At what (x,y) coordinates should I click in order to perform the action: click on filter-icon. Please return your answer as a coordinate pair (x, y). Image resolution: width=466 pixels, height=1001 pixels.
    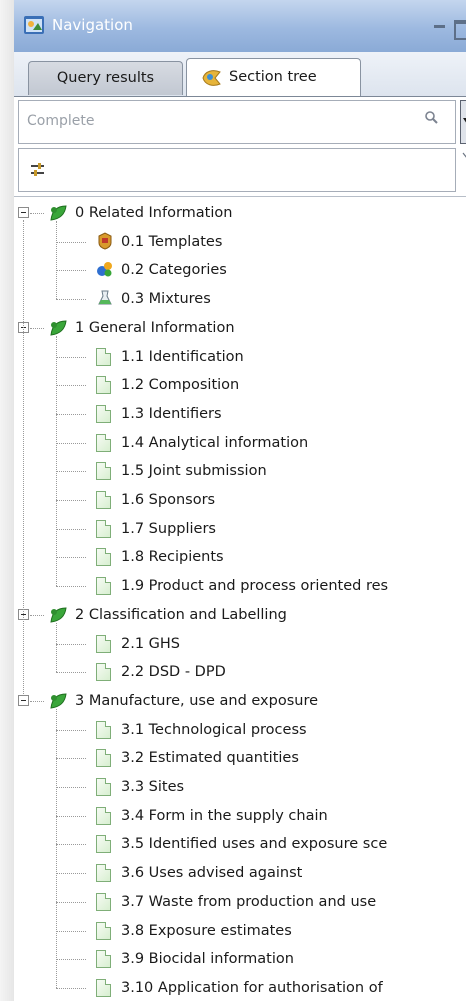
    Looking at the image, I should click on (38, 170).